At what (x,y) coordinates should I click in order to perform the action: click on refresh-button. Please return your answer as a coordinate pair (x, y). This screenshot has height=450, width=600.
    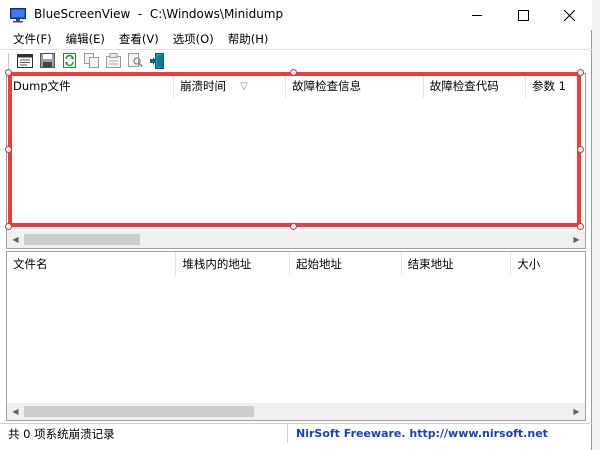
    Looking at the image, I should click on (69, 61).